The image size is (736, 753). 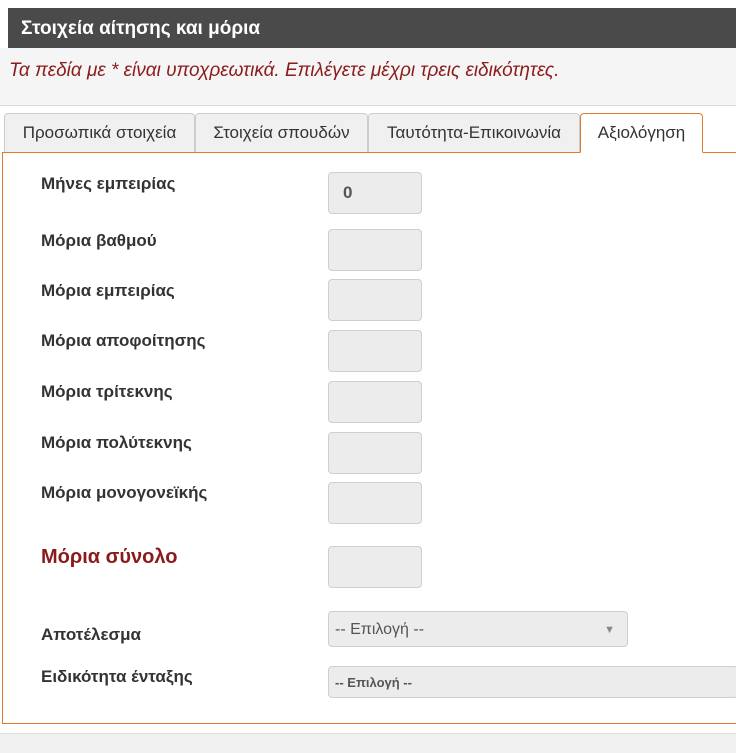 What do you see at coordinates (609, 630) in the screenshot?
I see `dropdown-arrow-icon: ▼` at bounding box center [609, 630].